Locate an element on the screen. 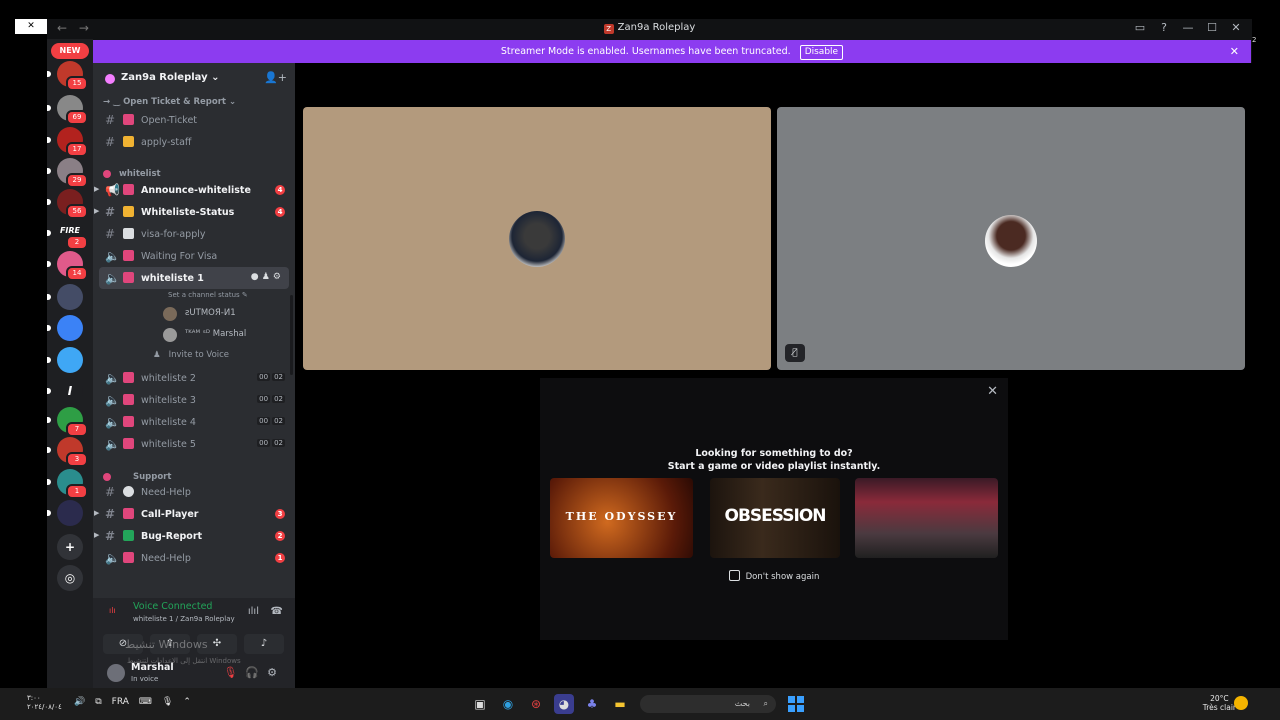 Image resolution: width=1280 pixels, height=720 pixels. channel-announce-whiteliste: ▶ 📢 Announce-whiteliste 4 is located at coordinates (194, 190).